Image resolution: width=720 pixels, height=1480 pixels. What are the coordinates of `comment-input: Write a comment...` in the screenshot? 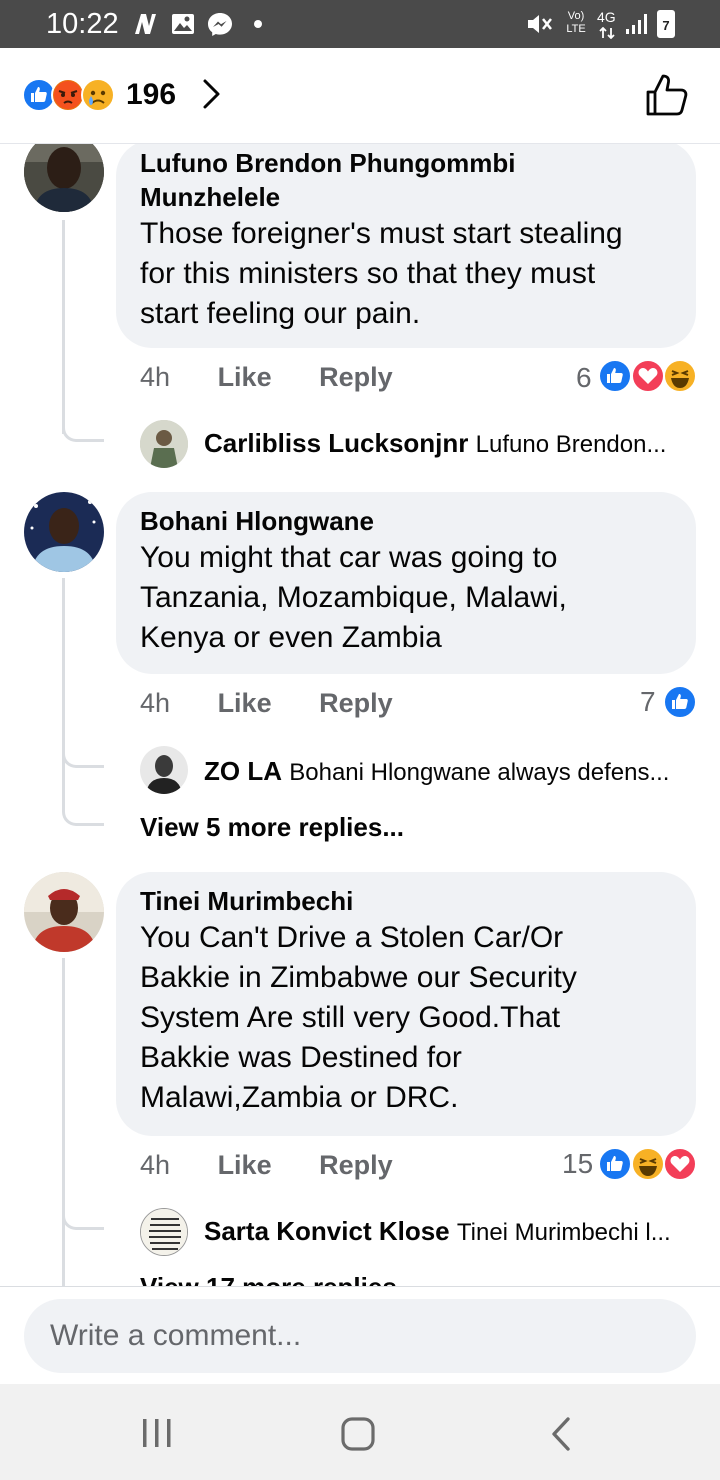 It's located at (360, 1336).